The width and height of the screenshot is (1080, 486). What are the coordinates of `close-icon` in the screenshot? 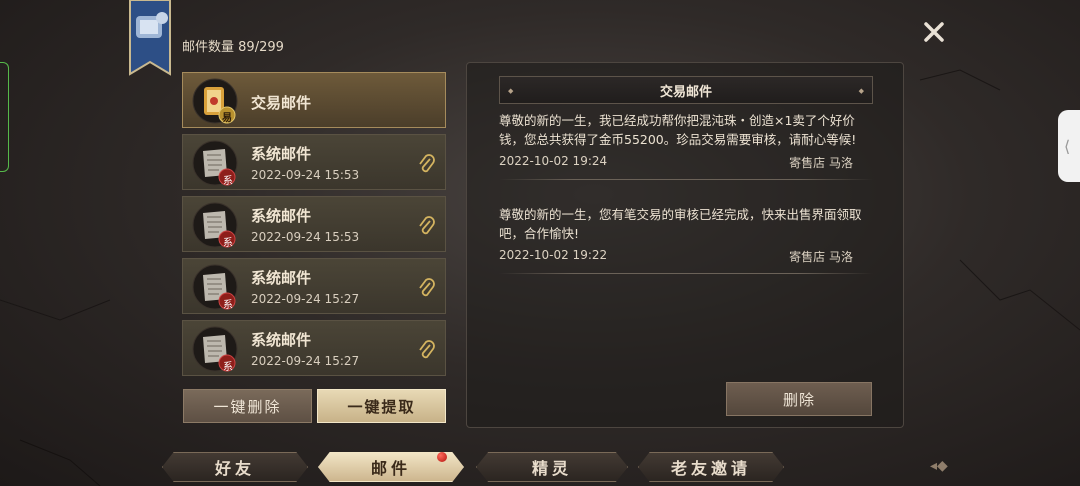 It's located at (934, 32).